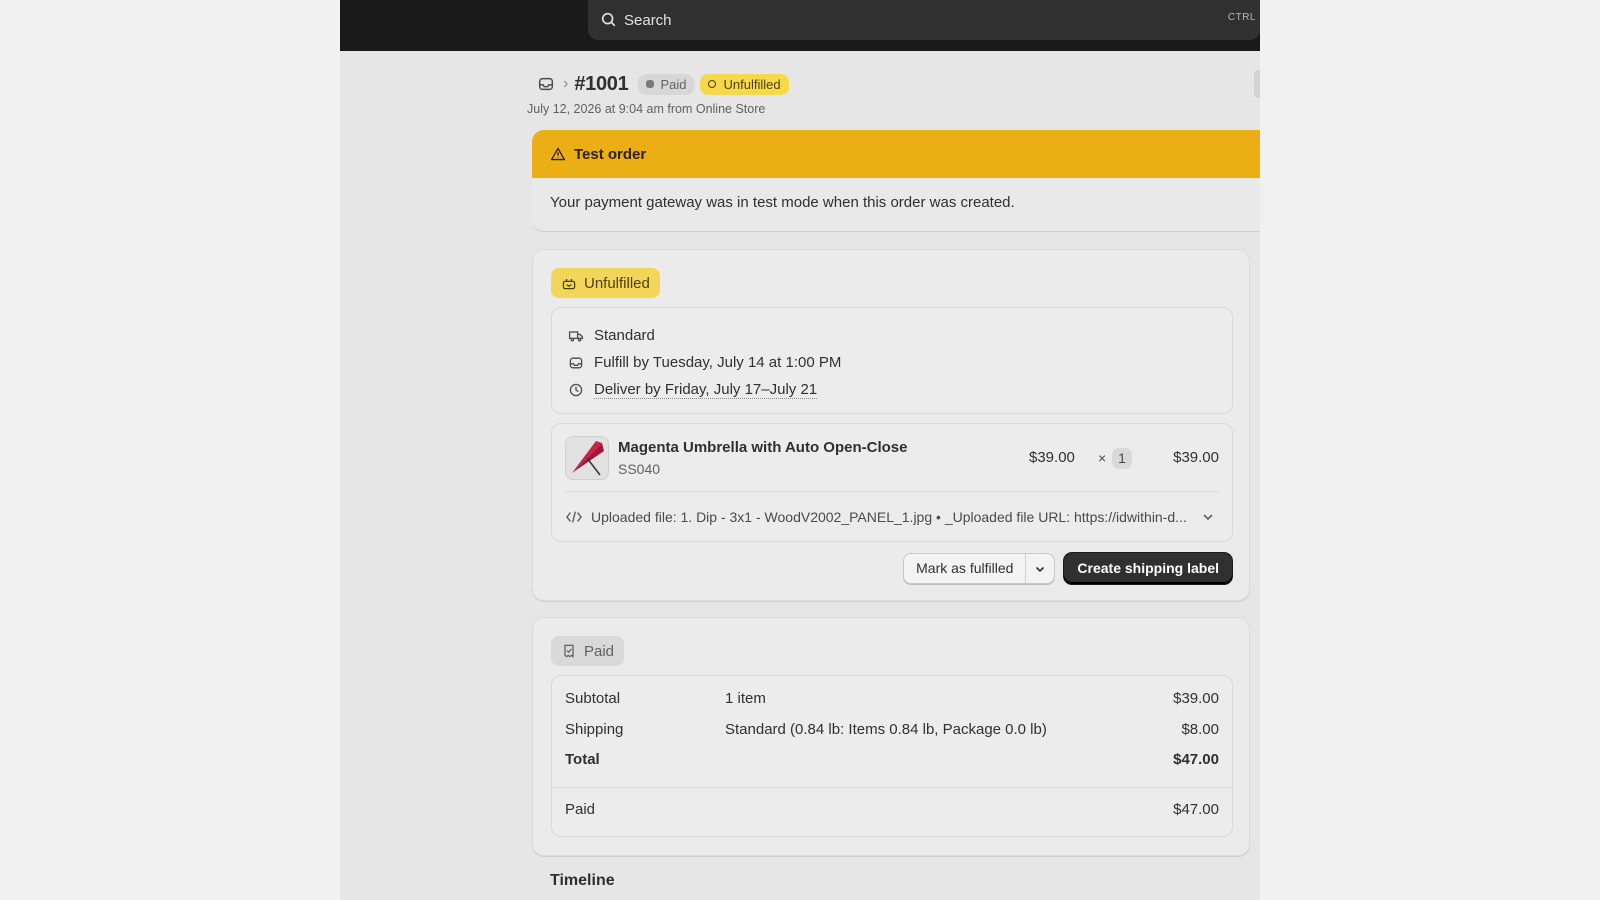  I want to click on mark-as-fulfilled-dropdown, so click(1039, 568).